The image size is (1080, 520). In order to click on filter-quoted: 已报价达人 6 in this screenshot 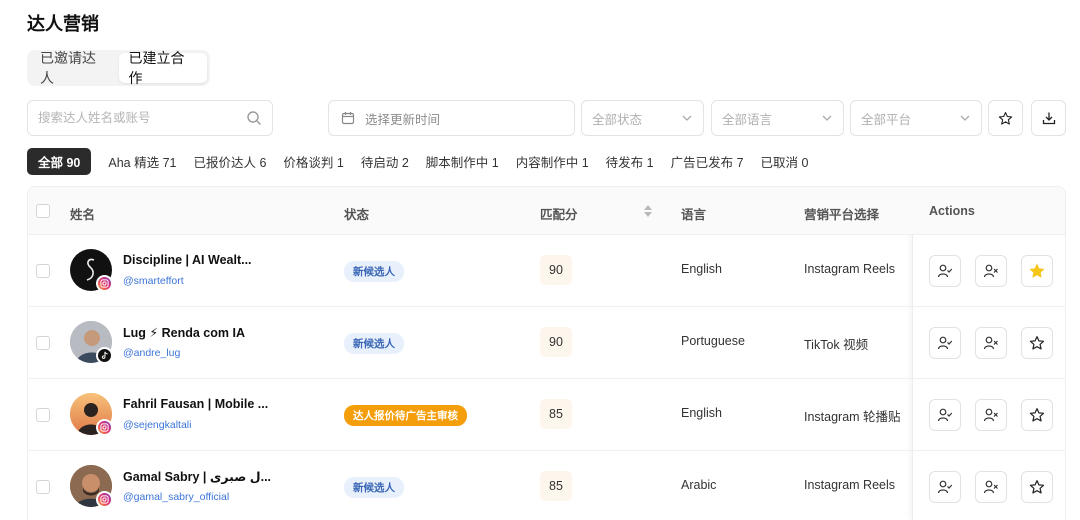, I will do `click(229, 161)`.